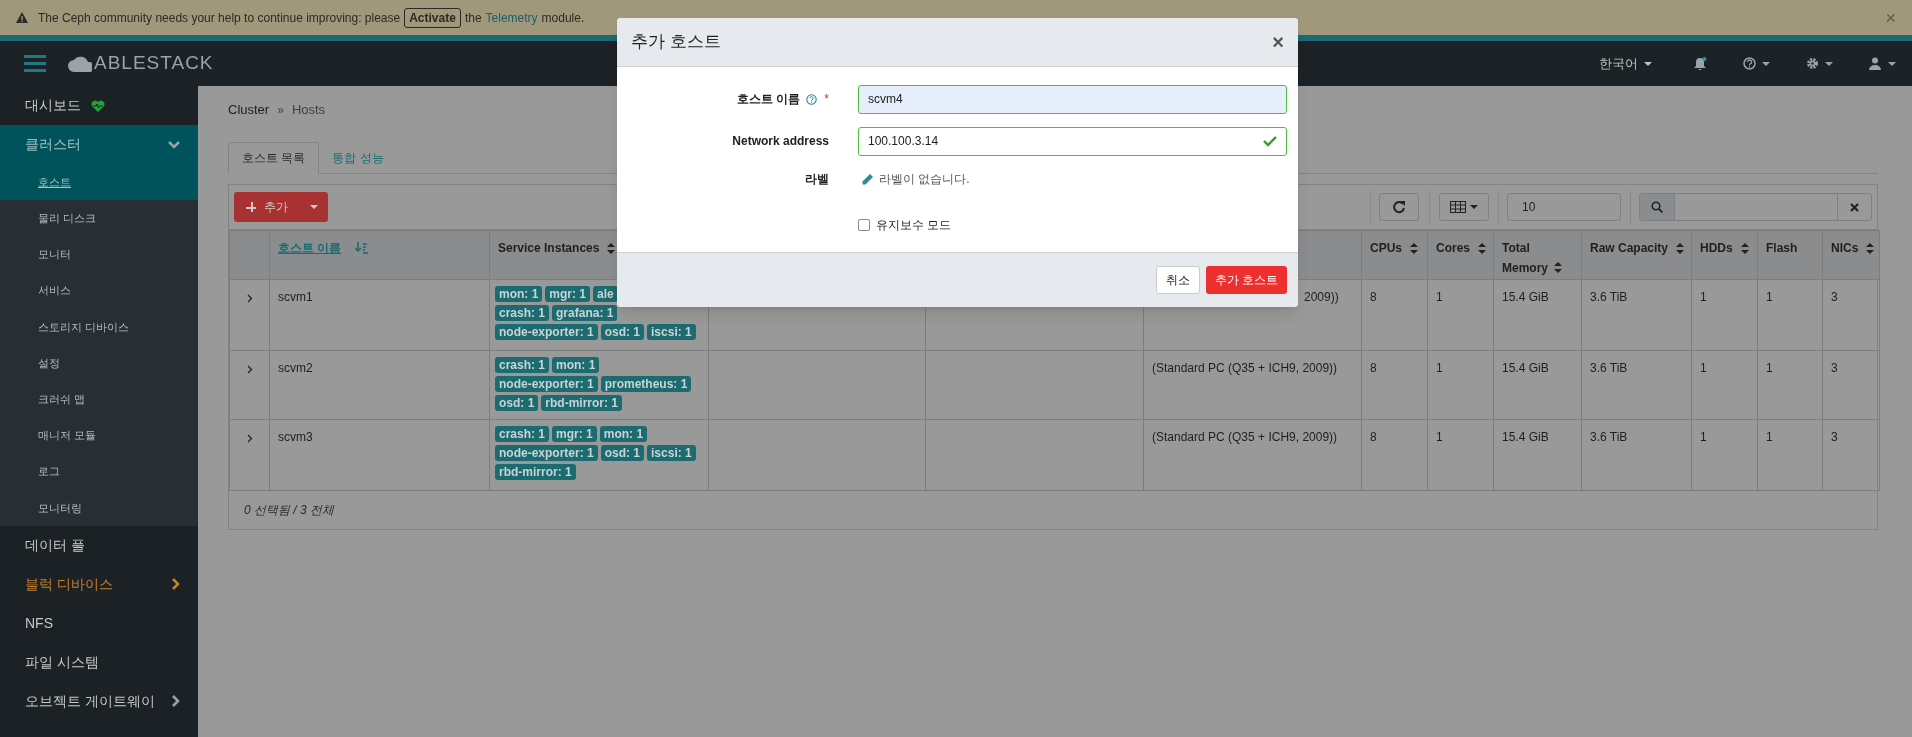 This screenshot has height=737, width=1912. What do you see at coordinates (1537, 385) in the screenshot?
I see `table-cell: 15.4 GiB` at bounding box center [1537, 385].